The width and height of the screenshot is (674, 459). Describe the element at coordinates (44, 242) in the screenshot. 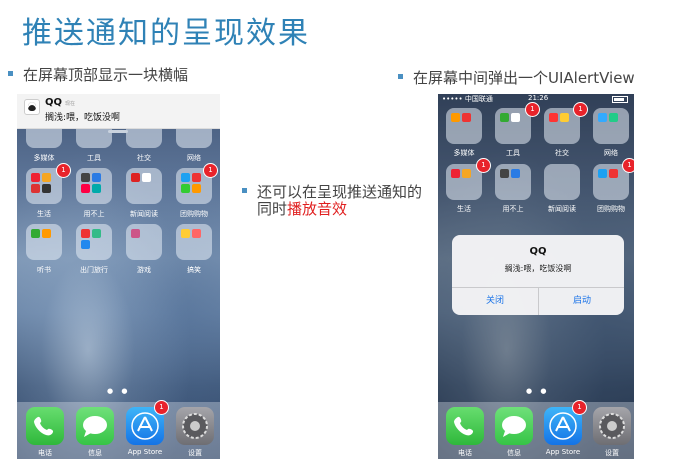

I see `folder-audiobooks` at that location.